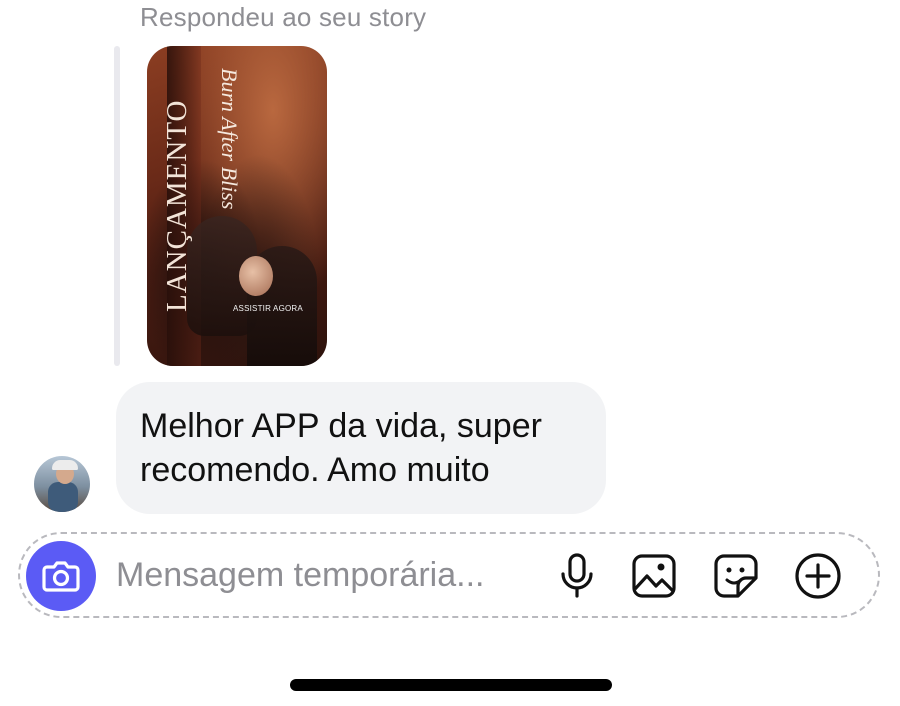  What do you see at coordinates (63, 497) in the screenshot?
I see `avatar-body` at bounding box center [63, 497].